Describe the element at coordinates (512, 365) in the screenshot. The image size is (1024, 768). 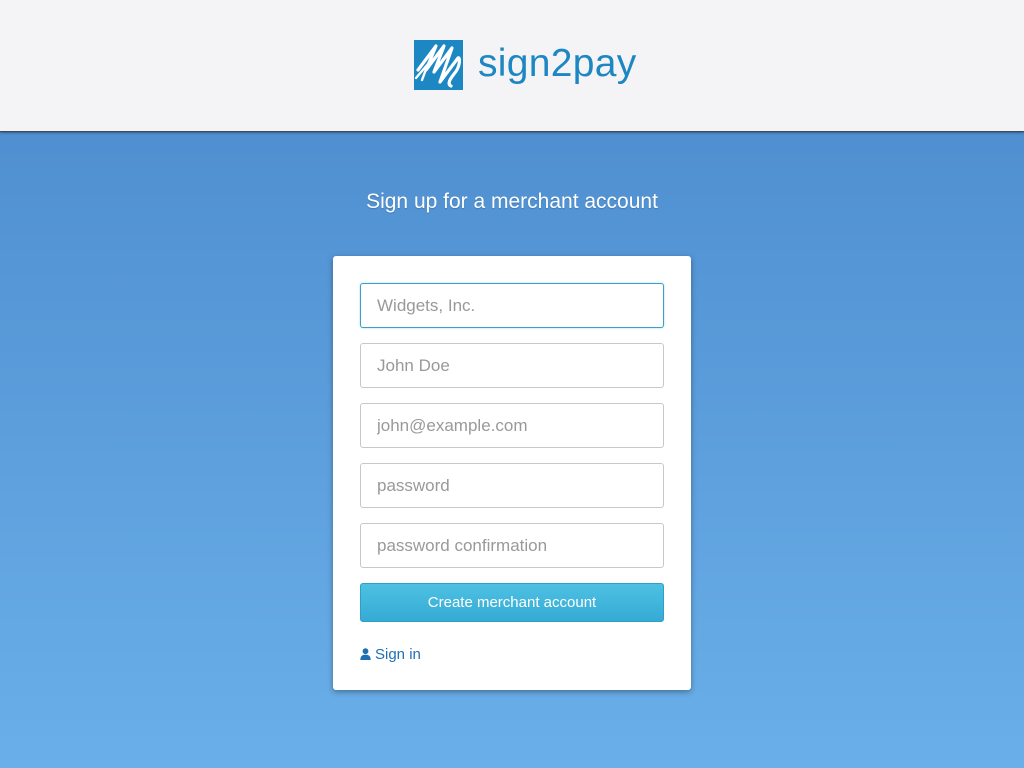
I see `full-name-input` at that location.